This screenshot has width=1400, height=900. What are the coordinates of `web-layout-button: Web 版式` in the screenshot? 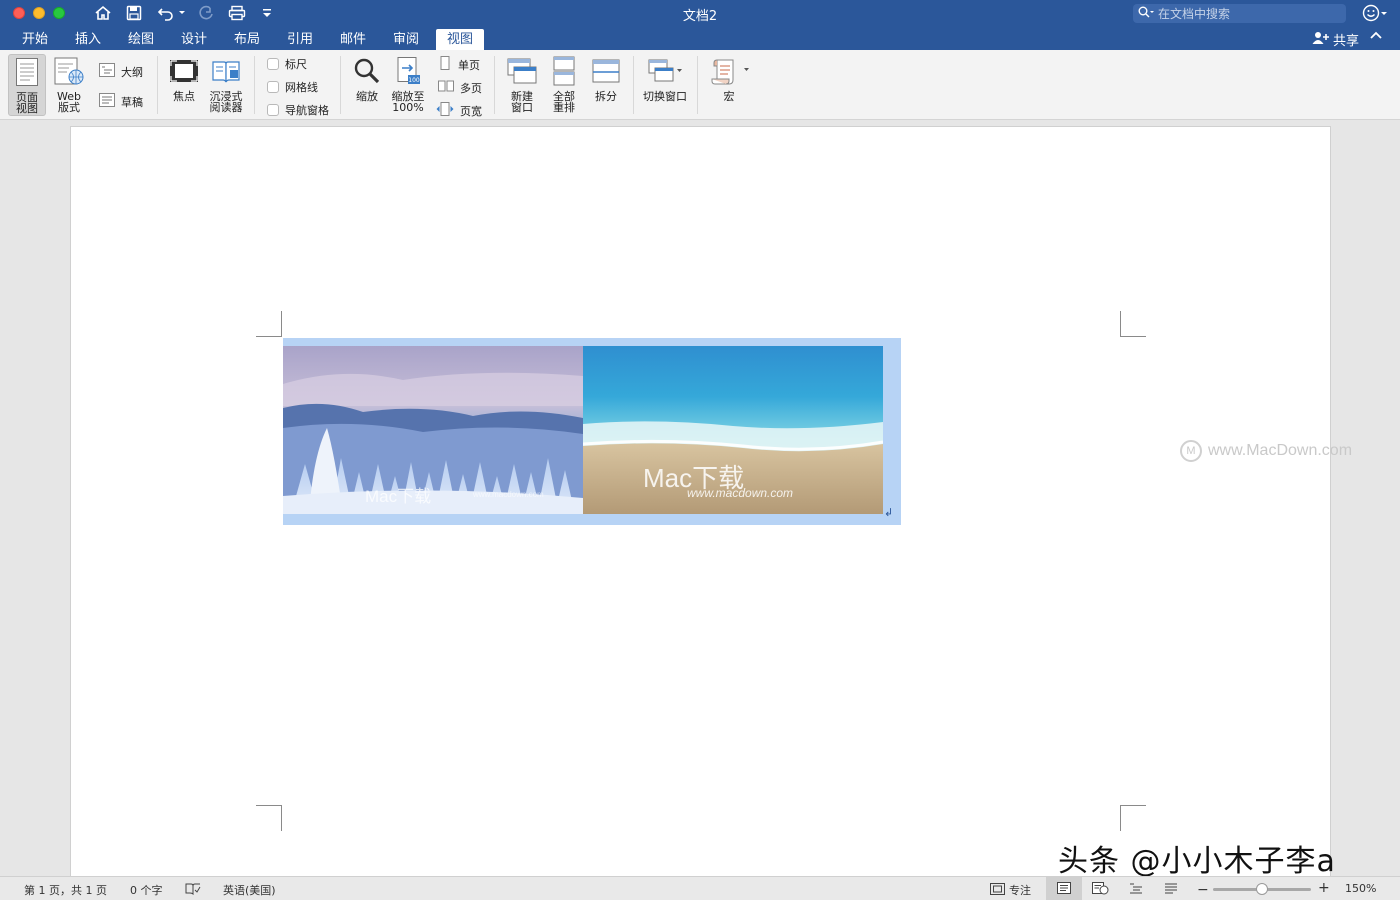 It's located at (69, 83).